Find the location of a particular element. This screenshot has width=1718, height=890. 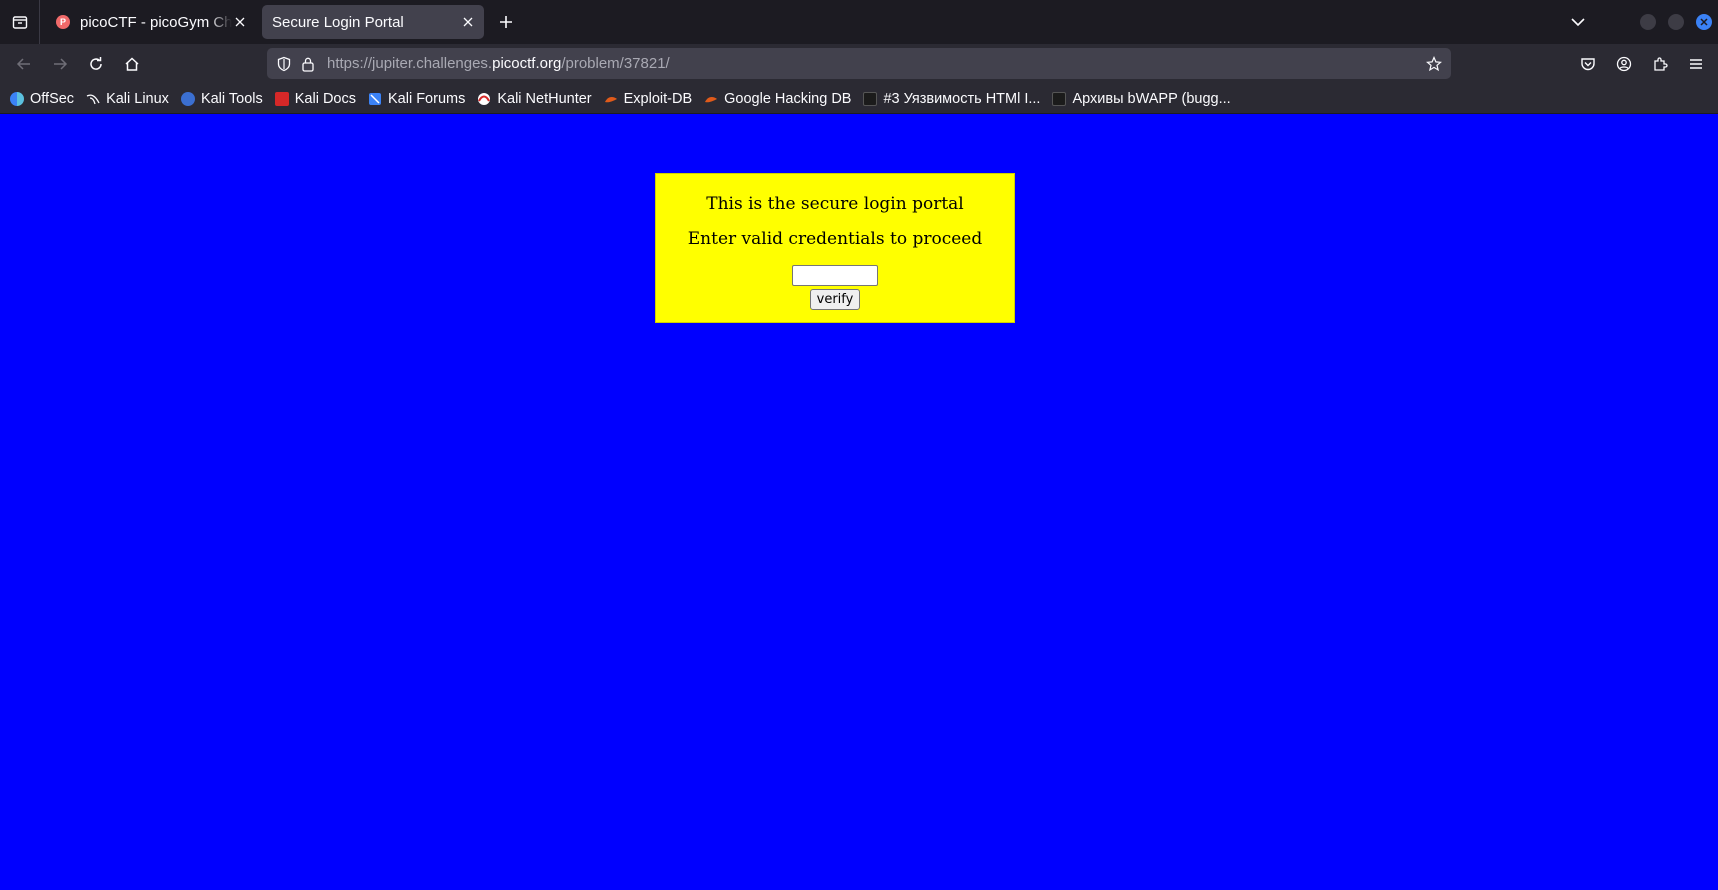

close-icon is located at coordinates (1704, 22).